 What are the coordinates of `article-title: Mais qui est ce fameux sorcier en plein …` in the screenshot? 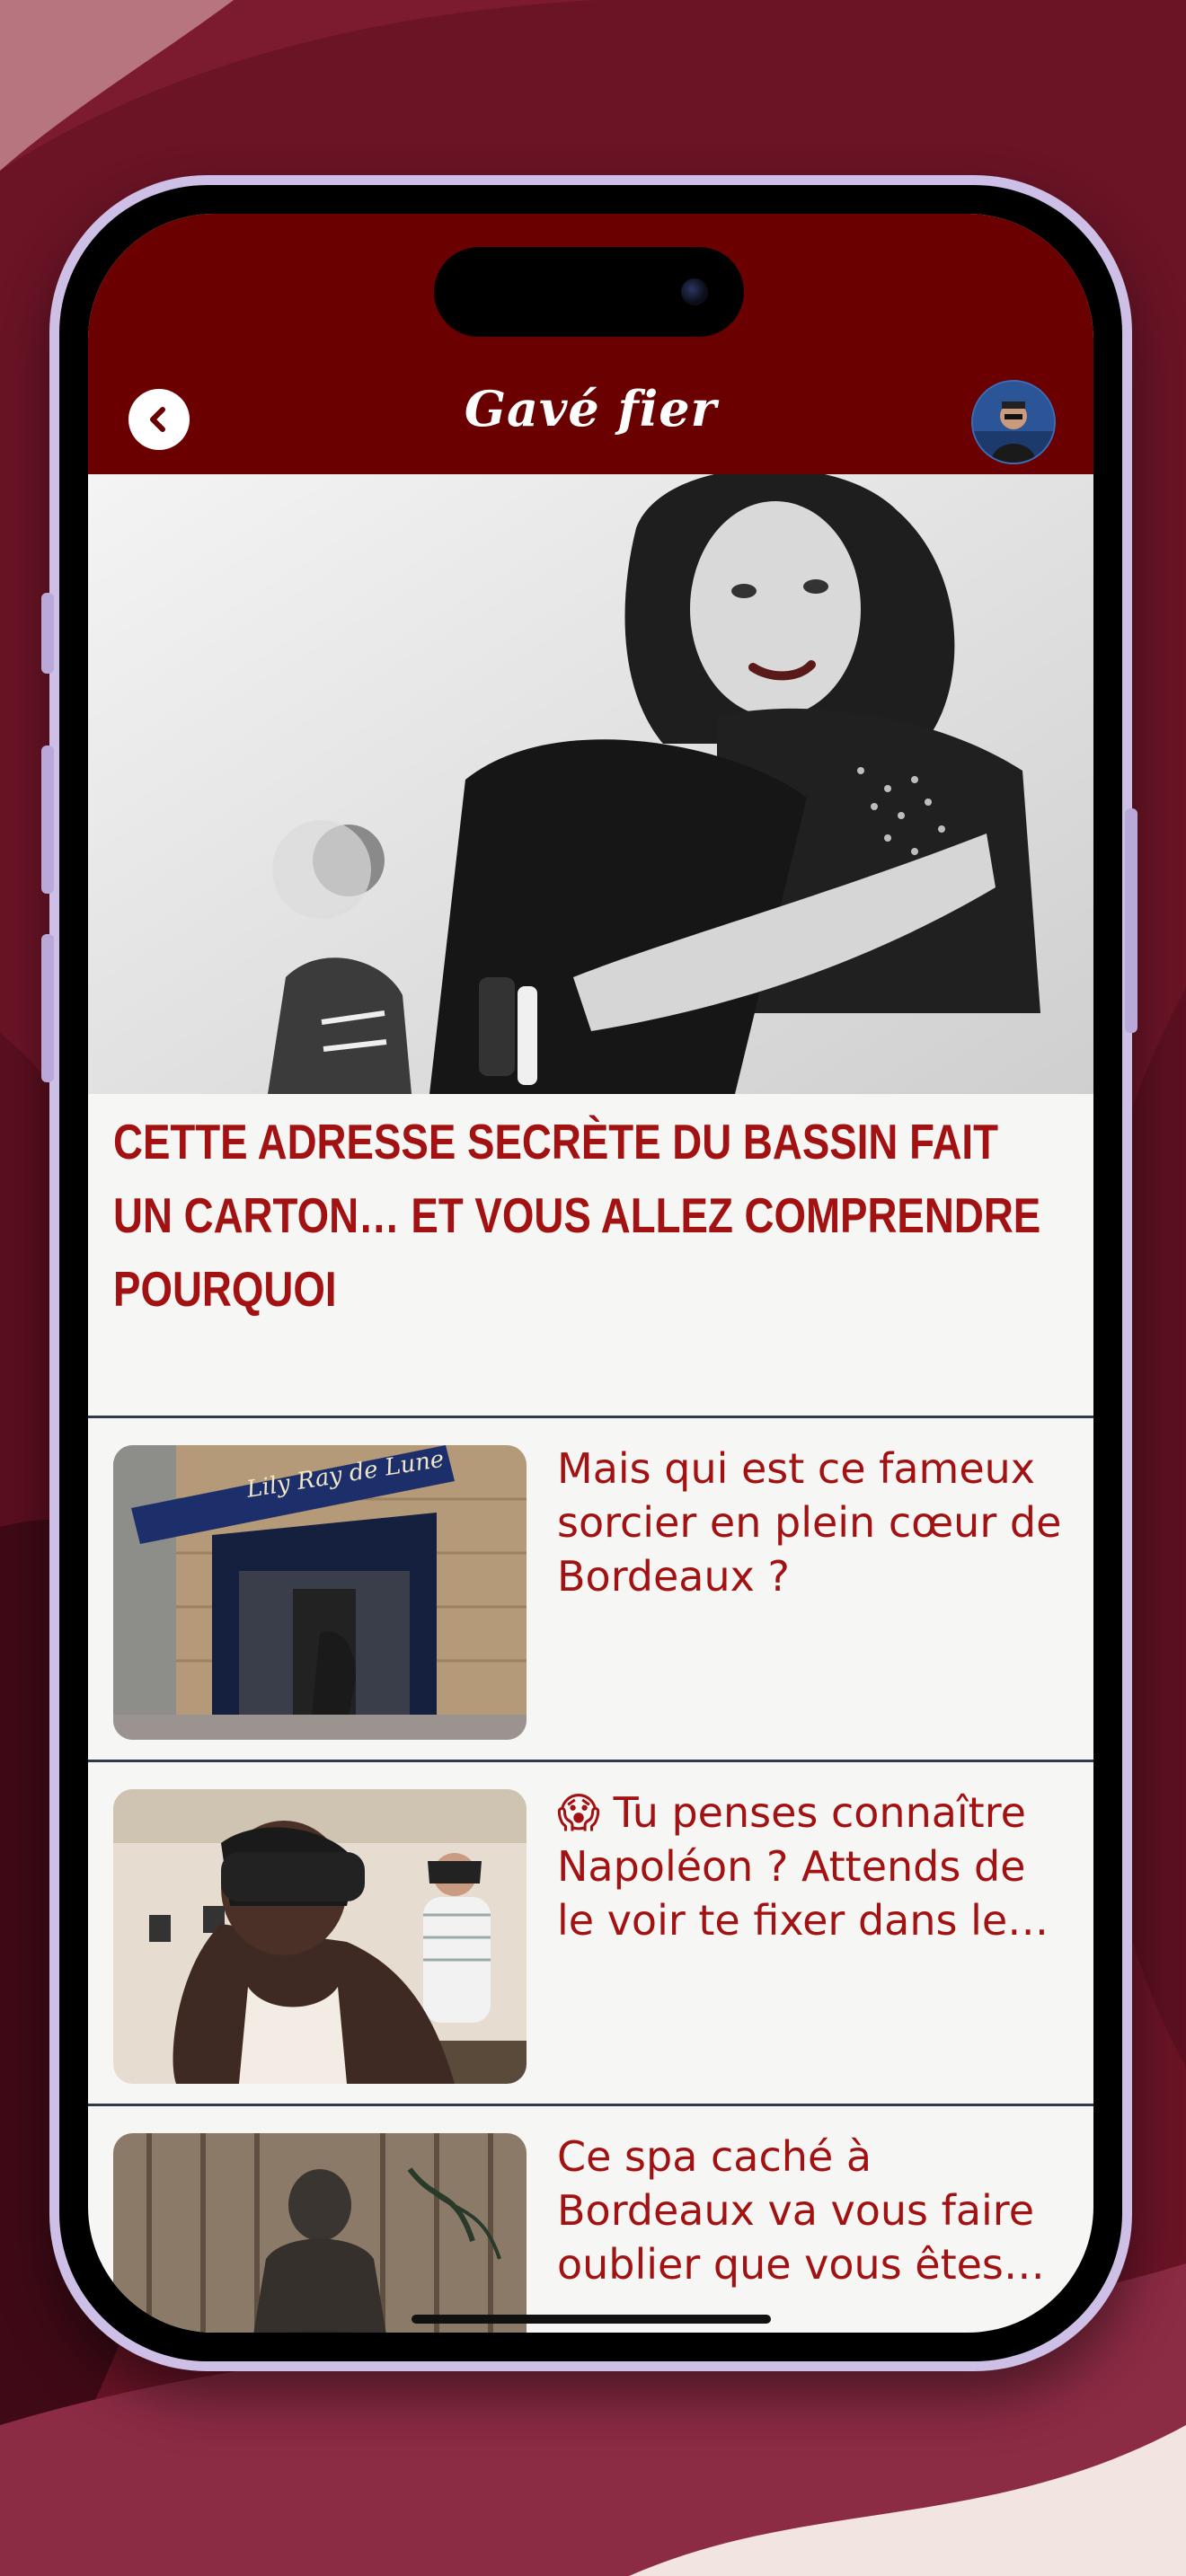 It's located at (813, 1522).